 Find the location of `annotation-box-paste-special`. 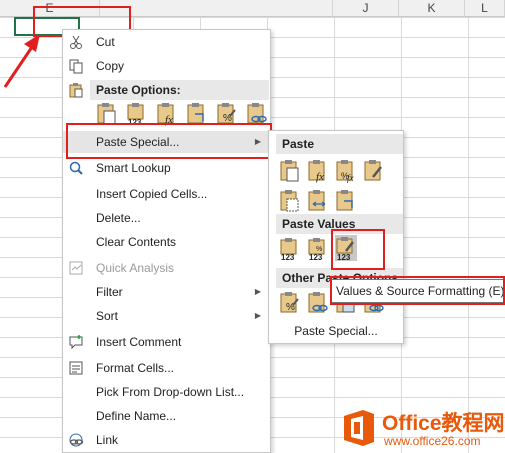

annotation-box-paste-special is located at coordinates (169, 141).